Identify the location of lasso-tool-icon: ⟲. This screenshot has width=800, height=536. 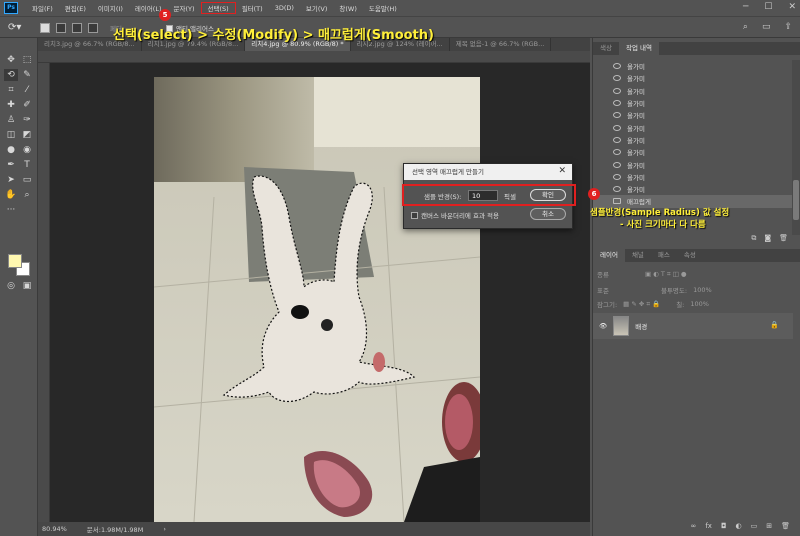
(11, 75).